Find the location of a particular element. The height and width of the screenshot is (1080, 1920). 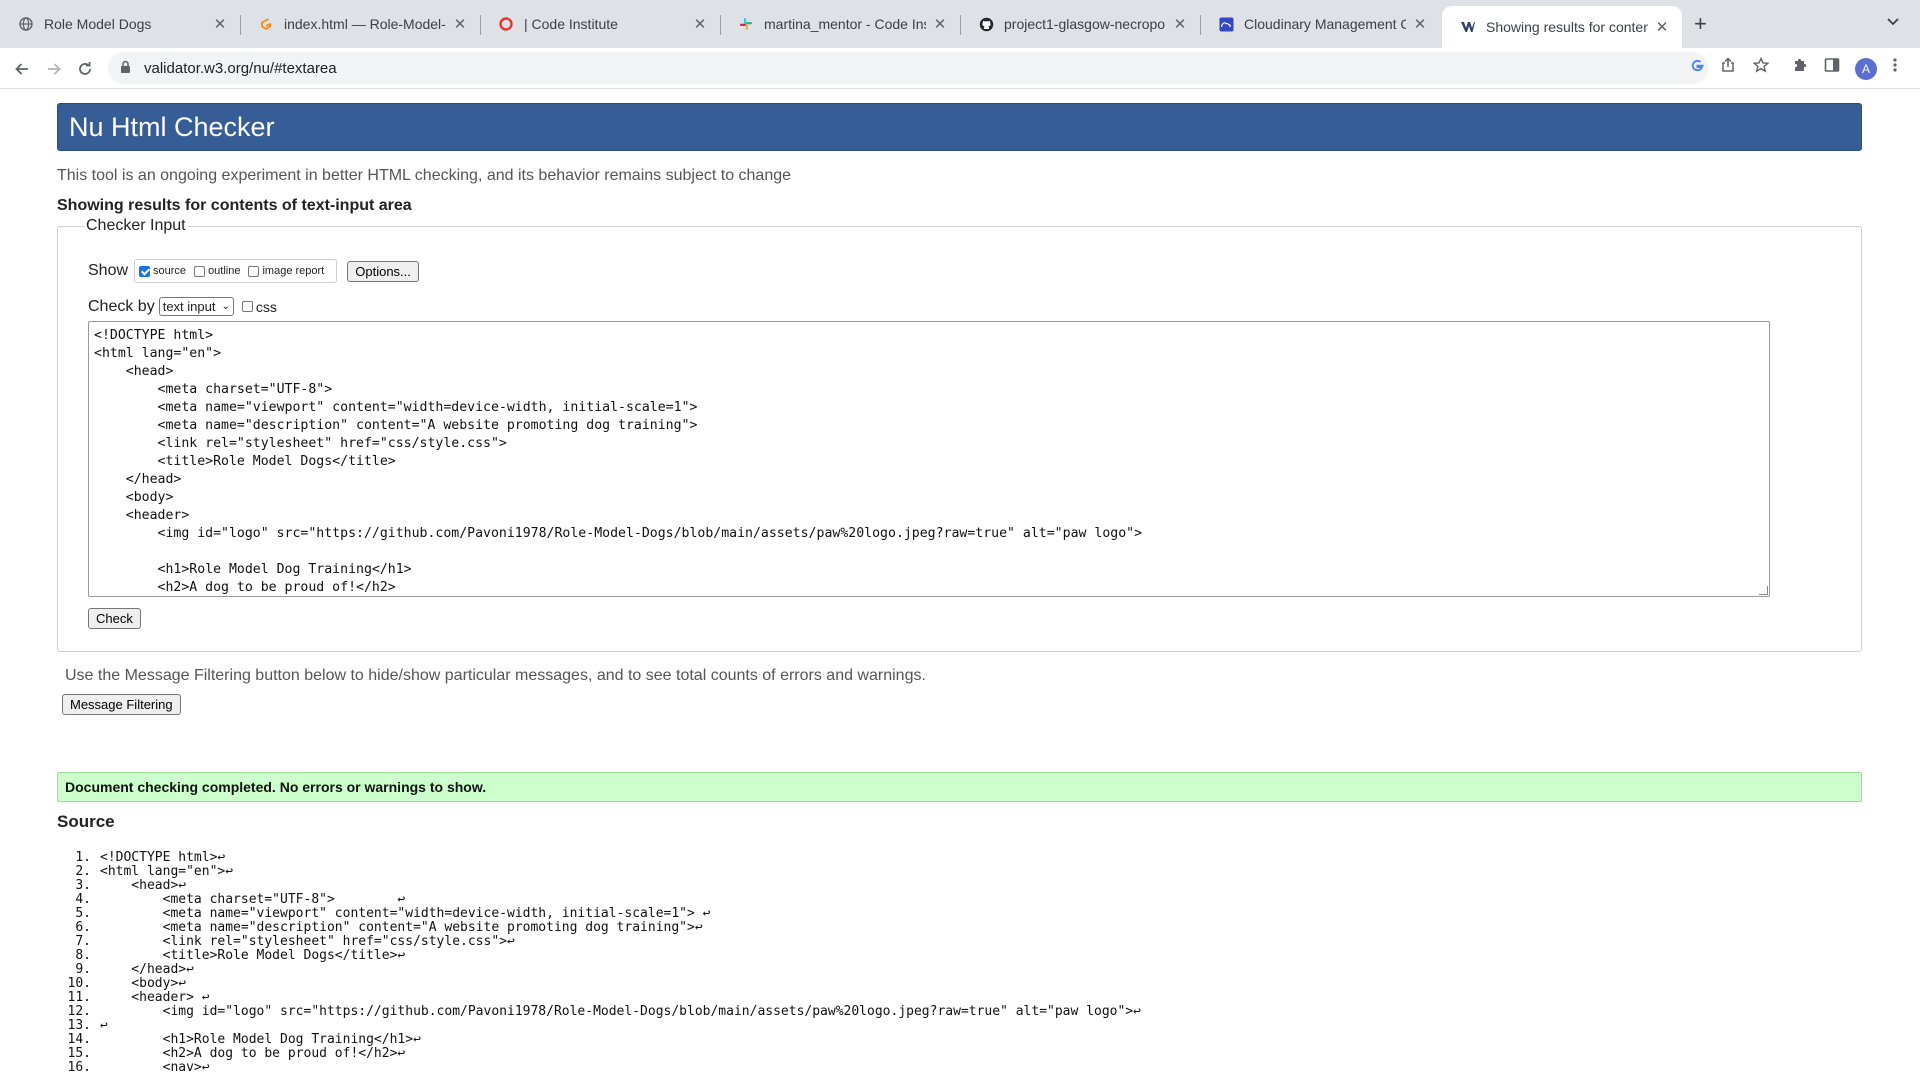

source-line-number: 5. is located at coordinates (83, 913).